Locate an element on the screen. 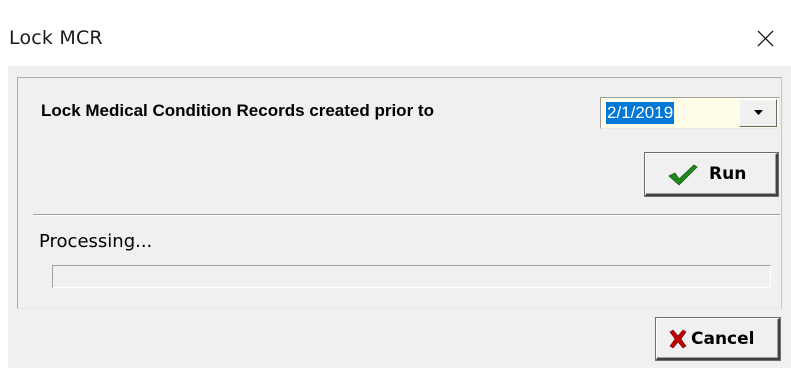  x-icon is located at coordinates (678, 339).